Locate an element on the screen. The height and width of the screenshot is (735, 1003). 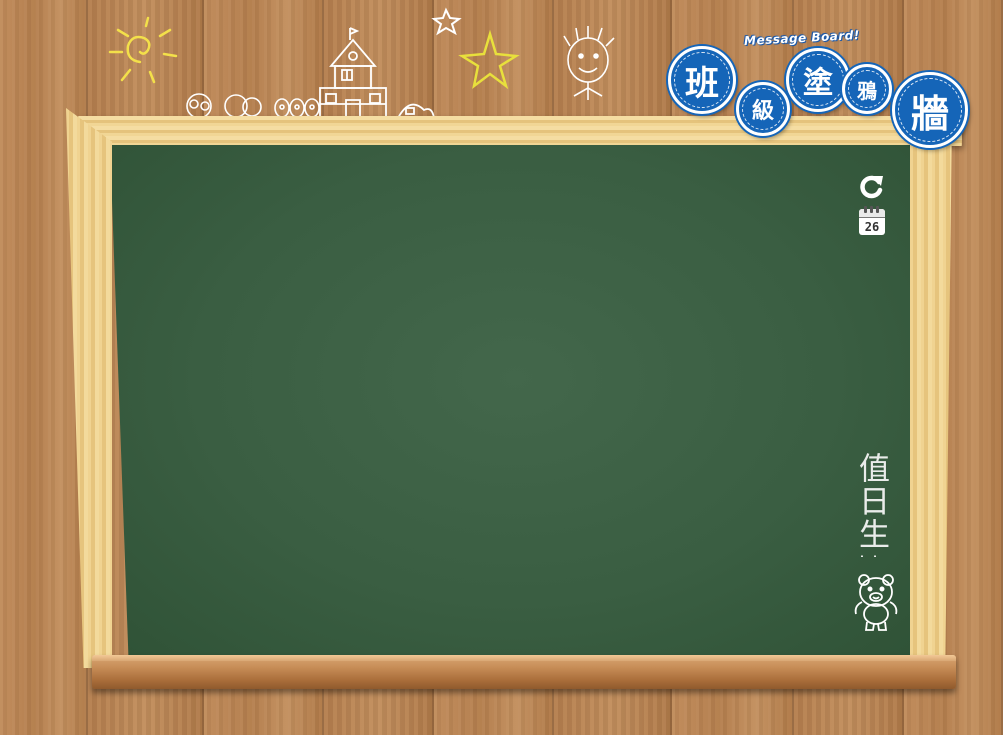
refresh-button is located at coordinates (872, 186).